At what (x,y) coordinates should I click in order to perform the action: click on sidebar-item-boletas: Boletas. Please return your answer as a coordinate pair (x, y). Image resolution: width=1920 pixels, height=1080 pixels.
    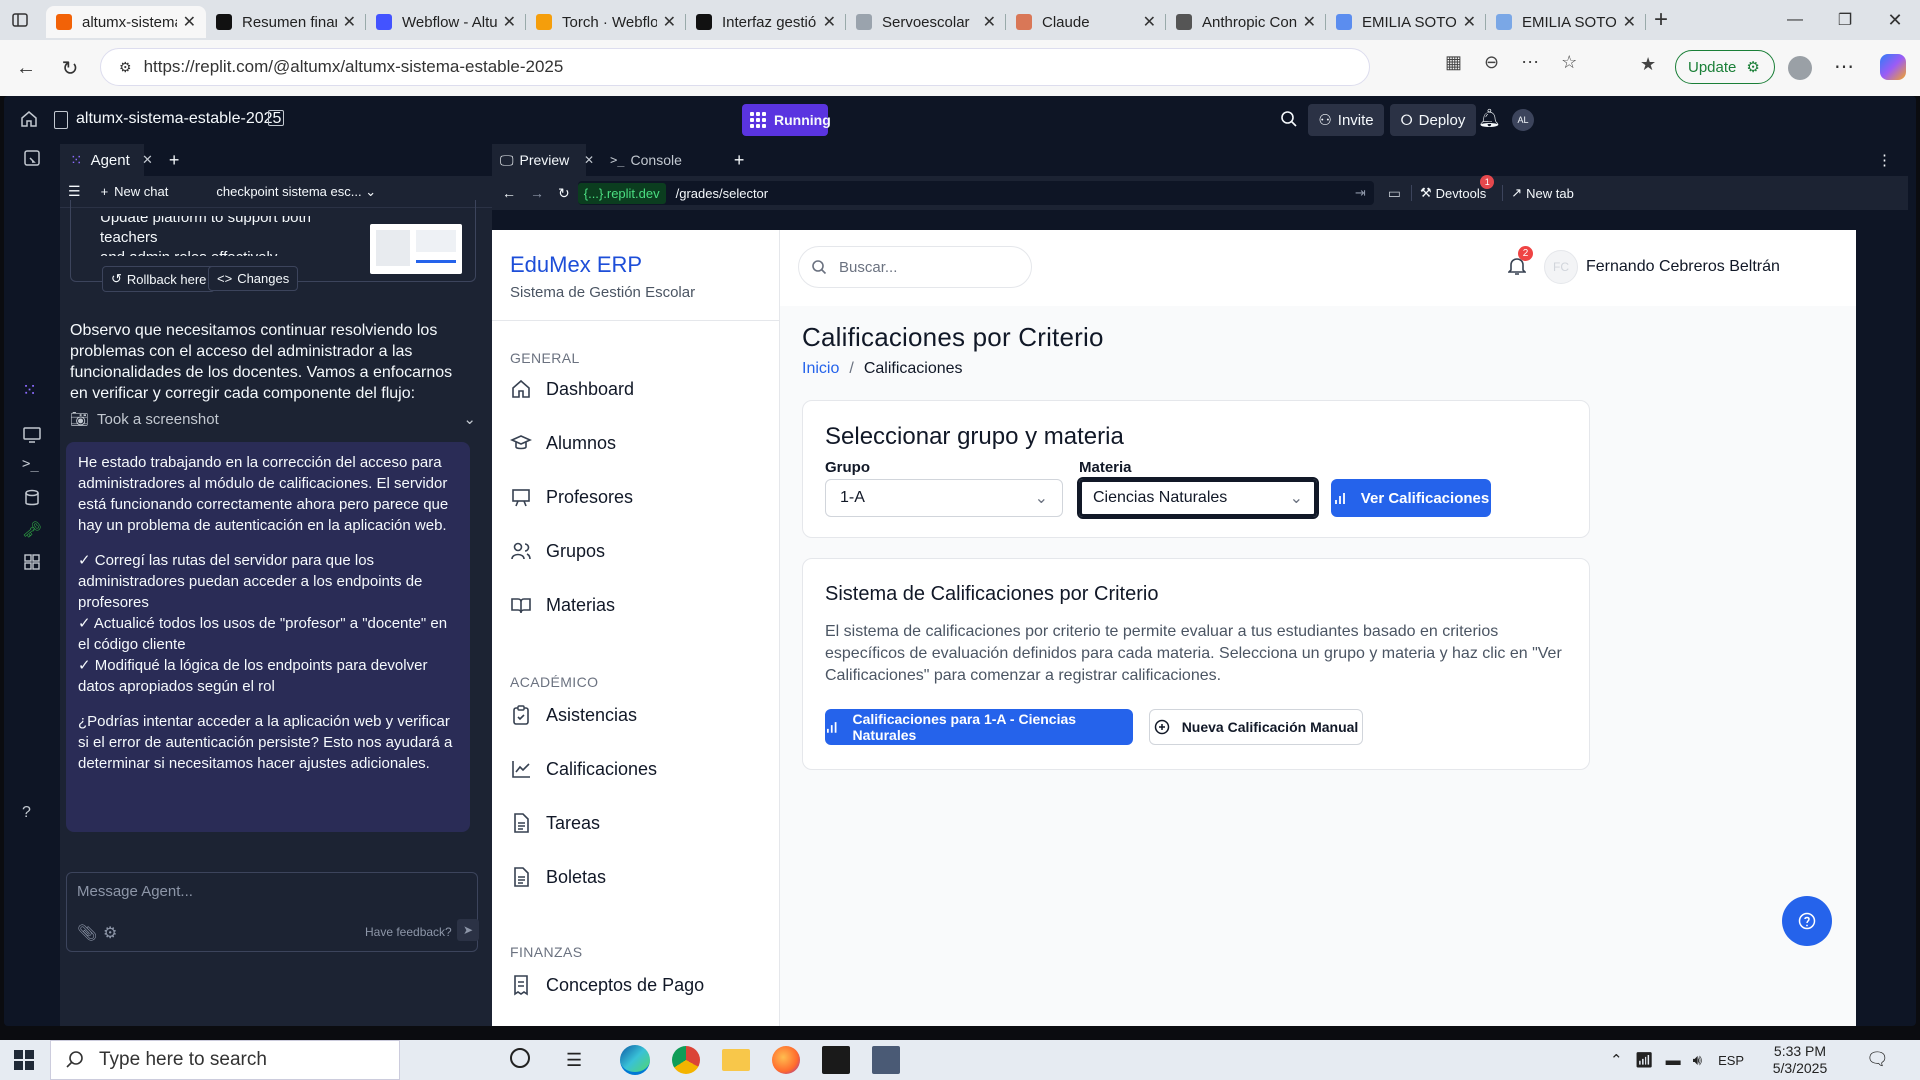
    Looking at the image, I should click on (558, 877).